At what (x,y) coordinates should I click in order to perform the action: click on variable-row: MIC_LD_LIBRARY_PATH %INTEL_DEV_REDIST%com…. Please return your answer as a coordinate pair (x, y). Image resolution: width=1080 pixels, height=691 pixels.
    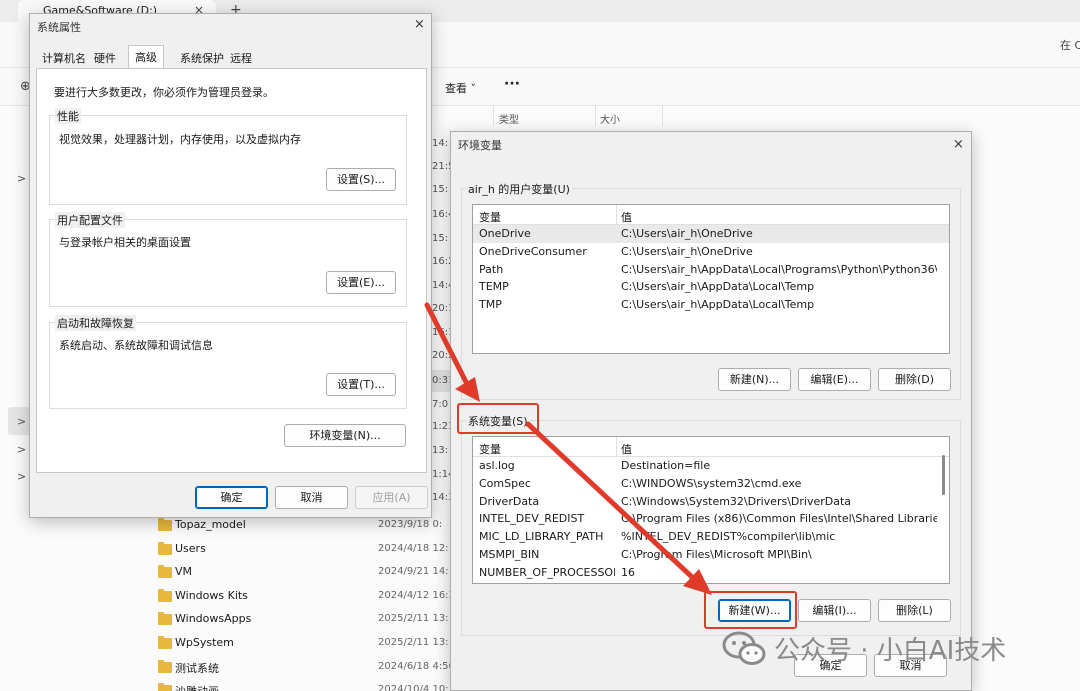
    Looking at the image, I should click on (711, 537).